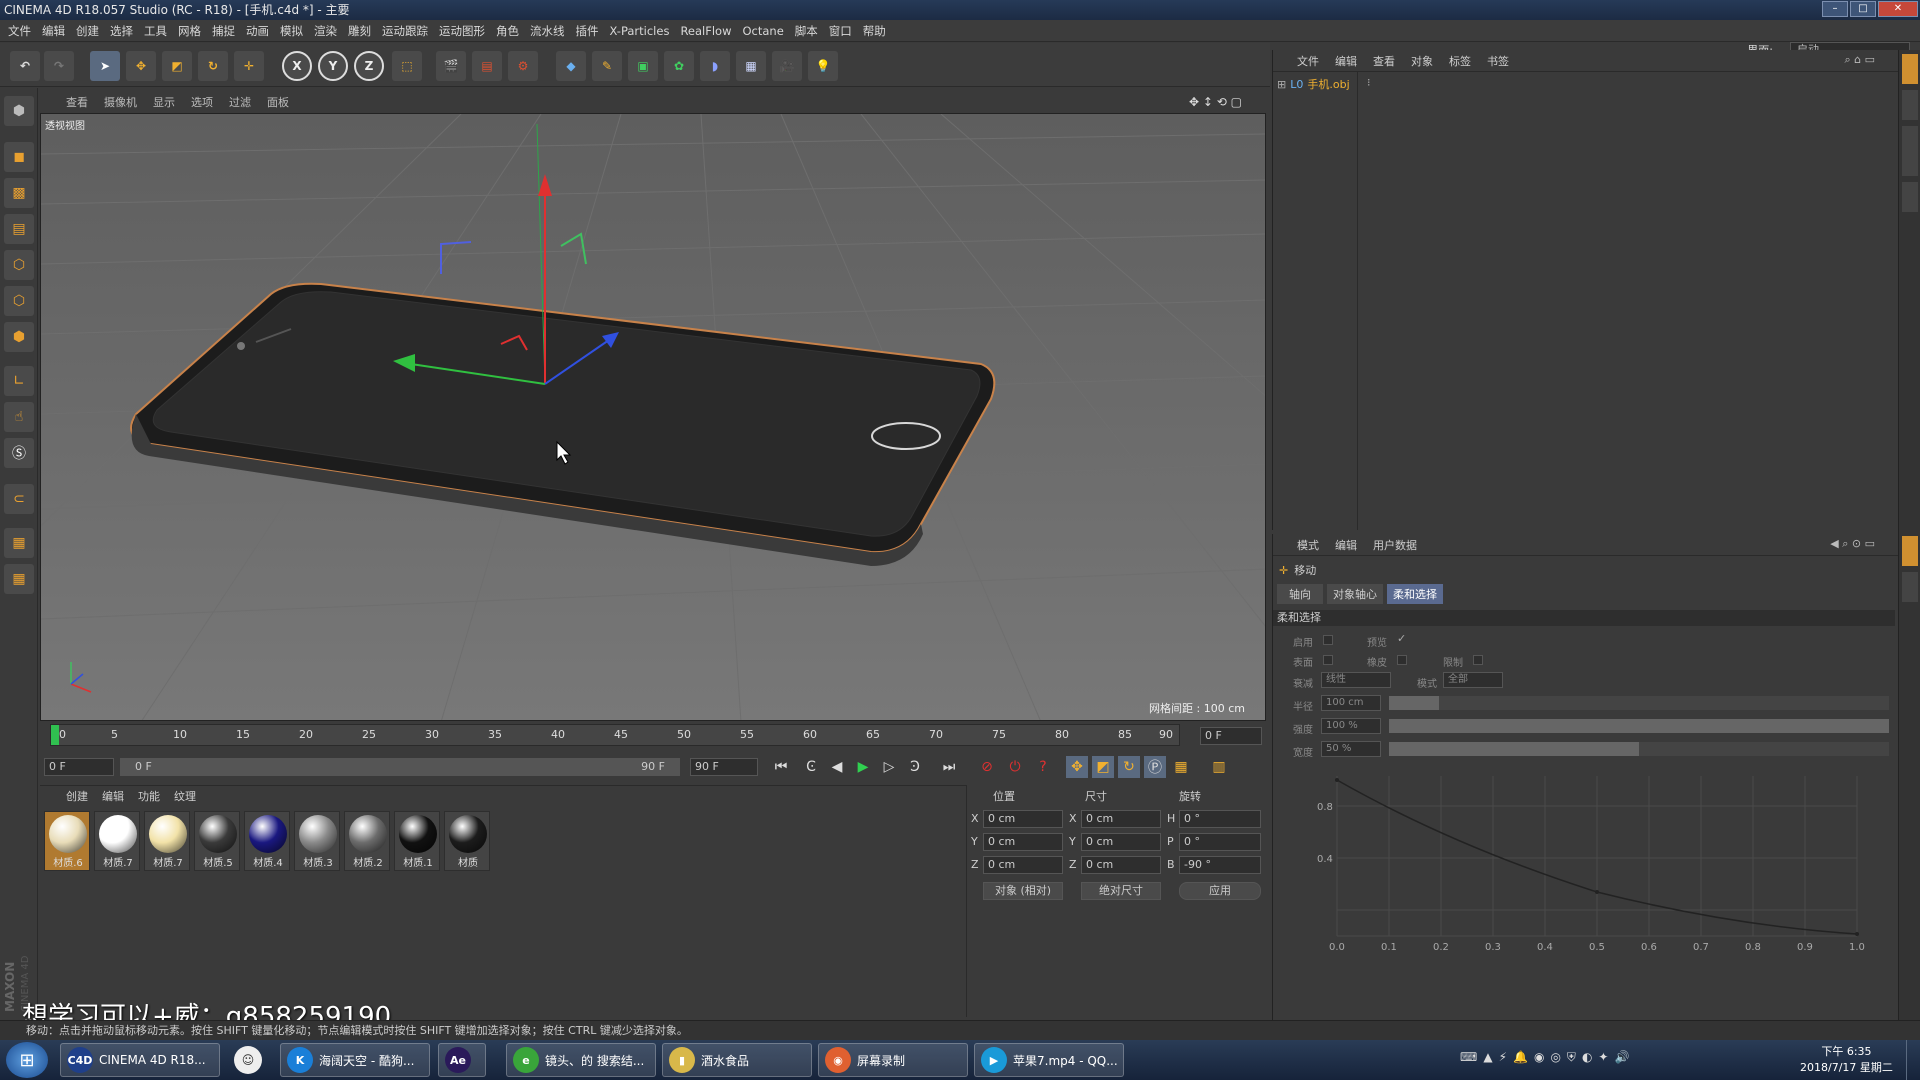 The width and height of the screenshot is (1920, 1080). What do you see at coordinates (317, 841) in the screenshot?
I see `material-swatch: 材质.3` at bounding box center [317, 841].